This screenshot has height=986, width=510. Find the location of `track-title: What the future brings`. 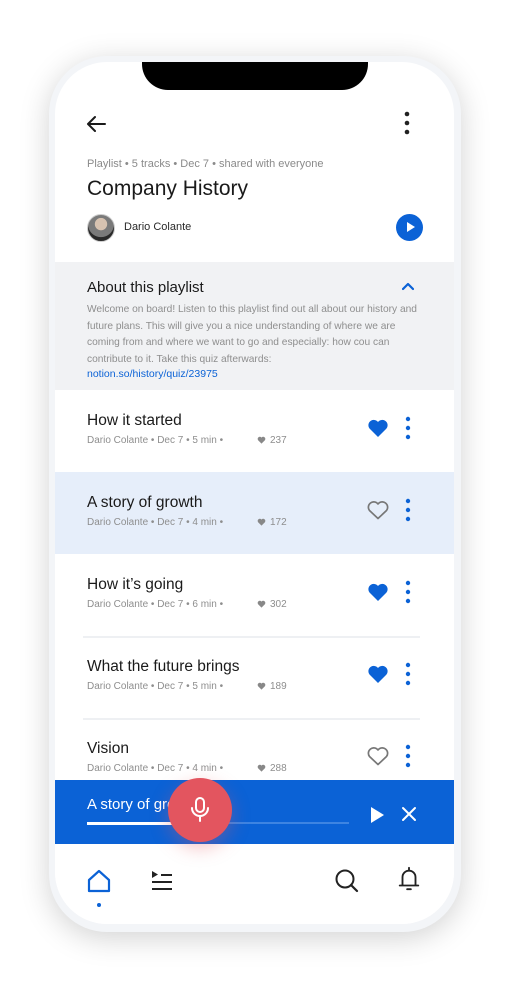

track-title: What the future brings is located at coordinates (163, 666).